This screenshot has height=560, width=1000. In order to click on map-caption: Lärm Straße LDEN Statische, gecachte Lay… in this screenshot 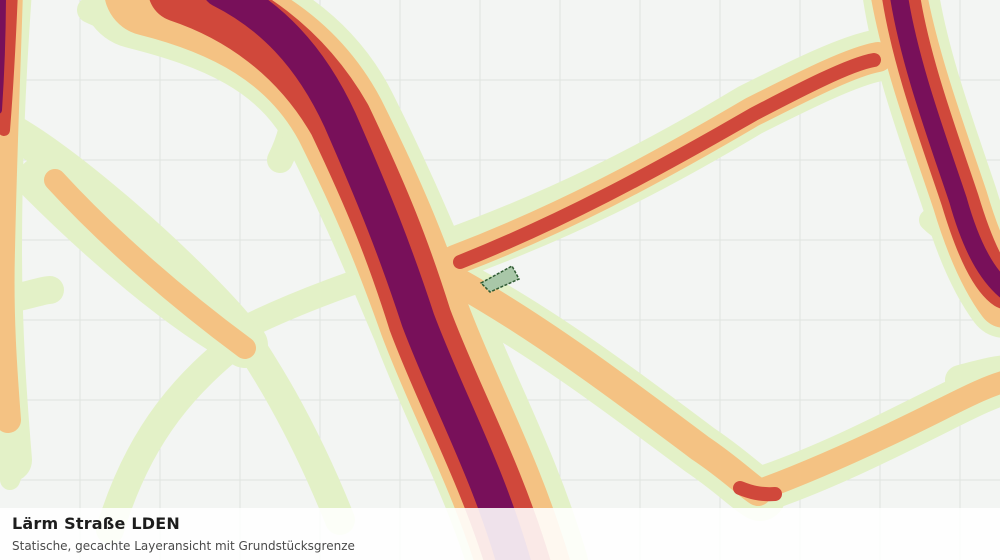, I will do `click(500, 534)`.